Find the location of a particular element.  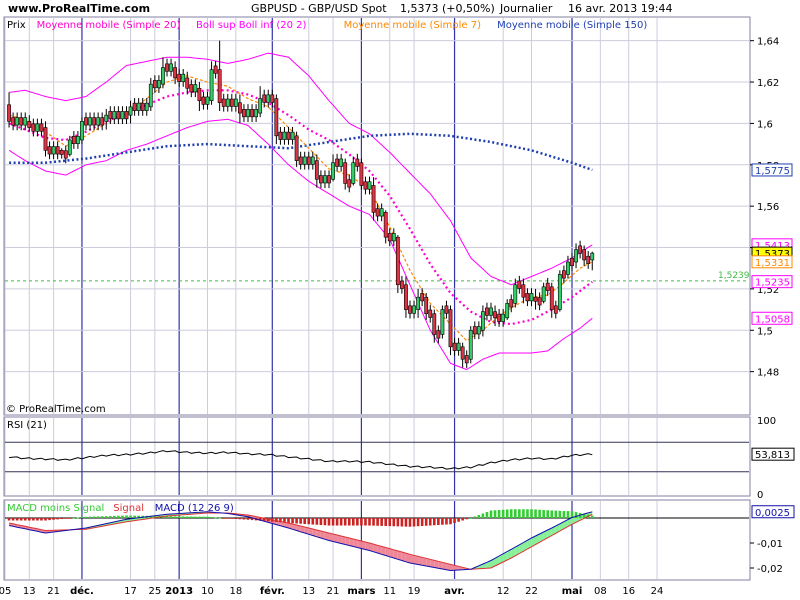

rsi-panel is located at coordinates (377, 456).